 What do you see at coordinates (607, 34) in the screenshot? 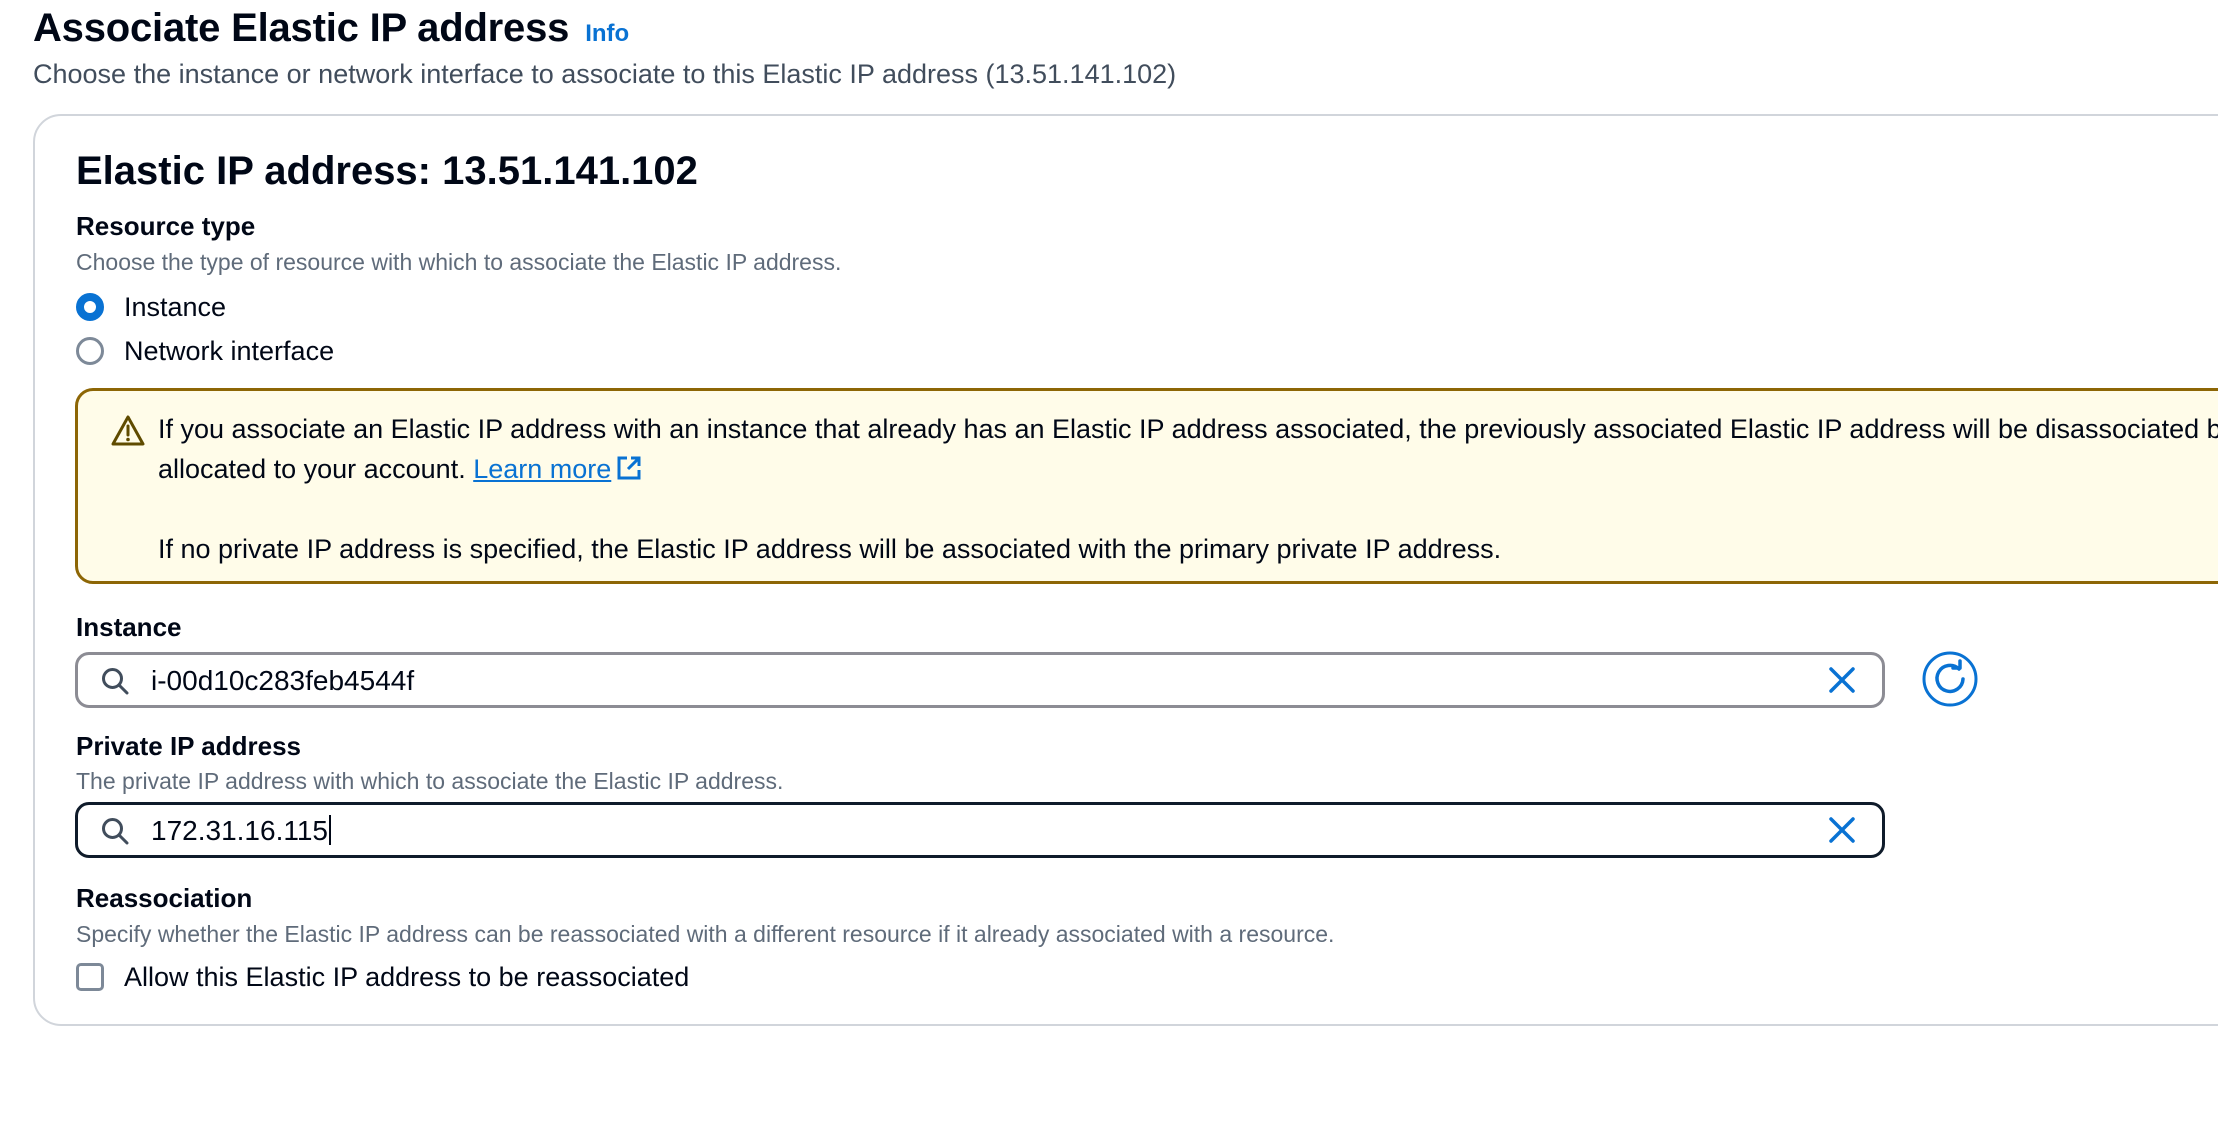
I see `info-link: Info` at bounding box center [607, 34].